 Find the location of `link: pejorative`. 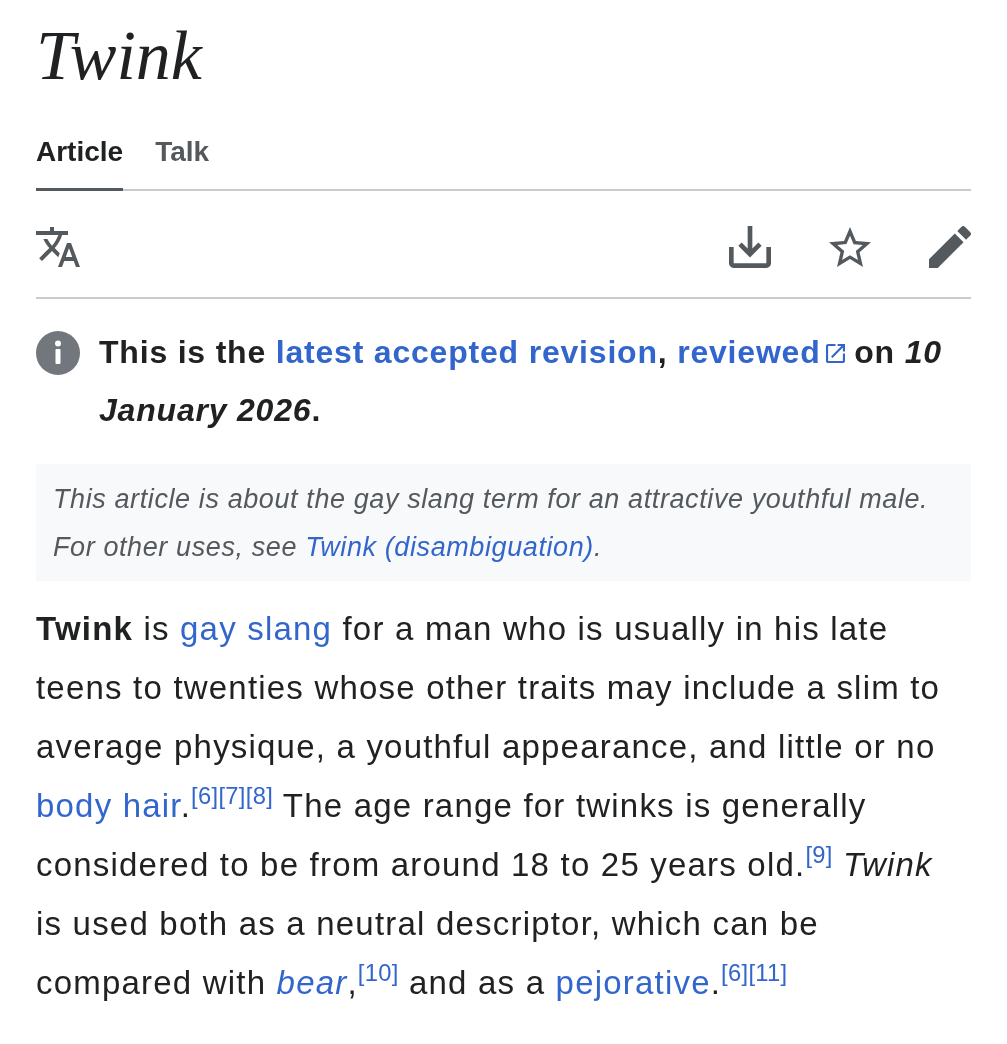

link: pejorative is located at coordinates (633, 982).